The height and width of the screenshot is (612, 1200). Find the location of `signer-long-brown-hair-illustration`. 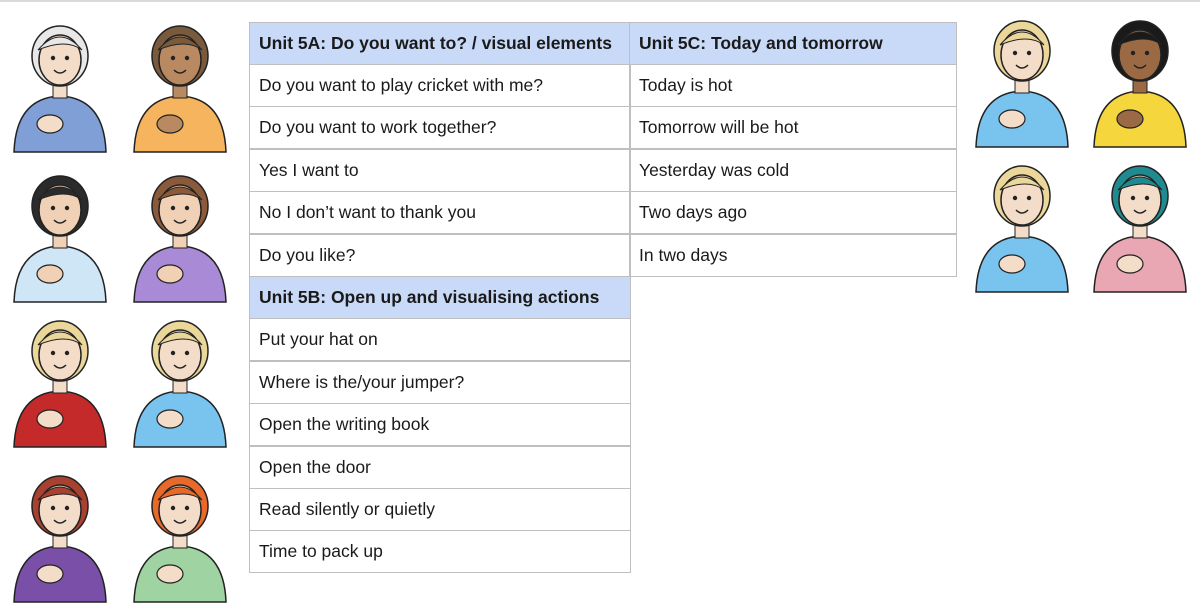

signer-long-brown-hair-illustration is located at coordinates (180, 239).